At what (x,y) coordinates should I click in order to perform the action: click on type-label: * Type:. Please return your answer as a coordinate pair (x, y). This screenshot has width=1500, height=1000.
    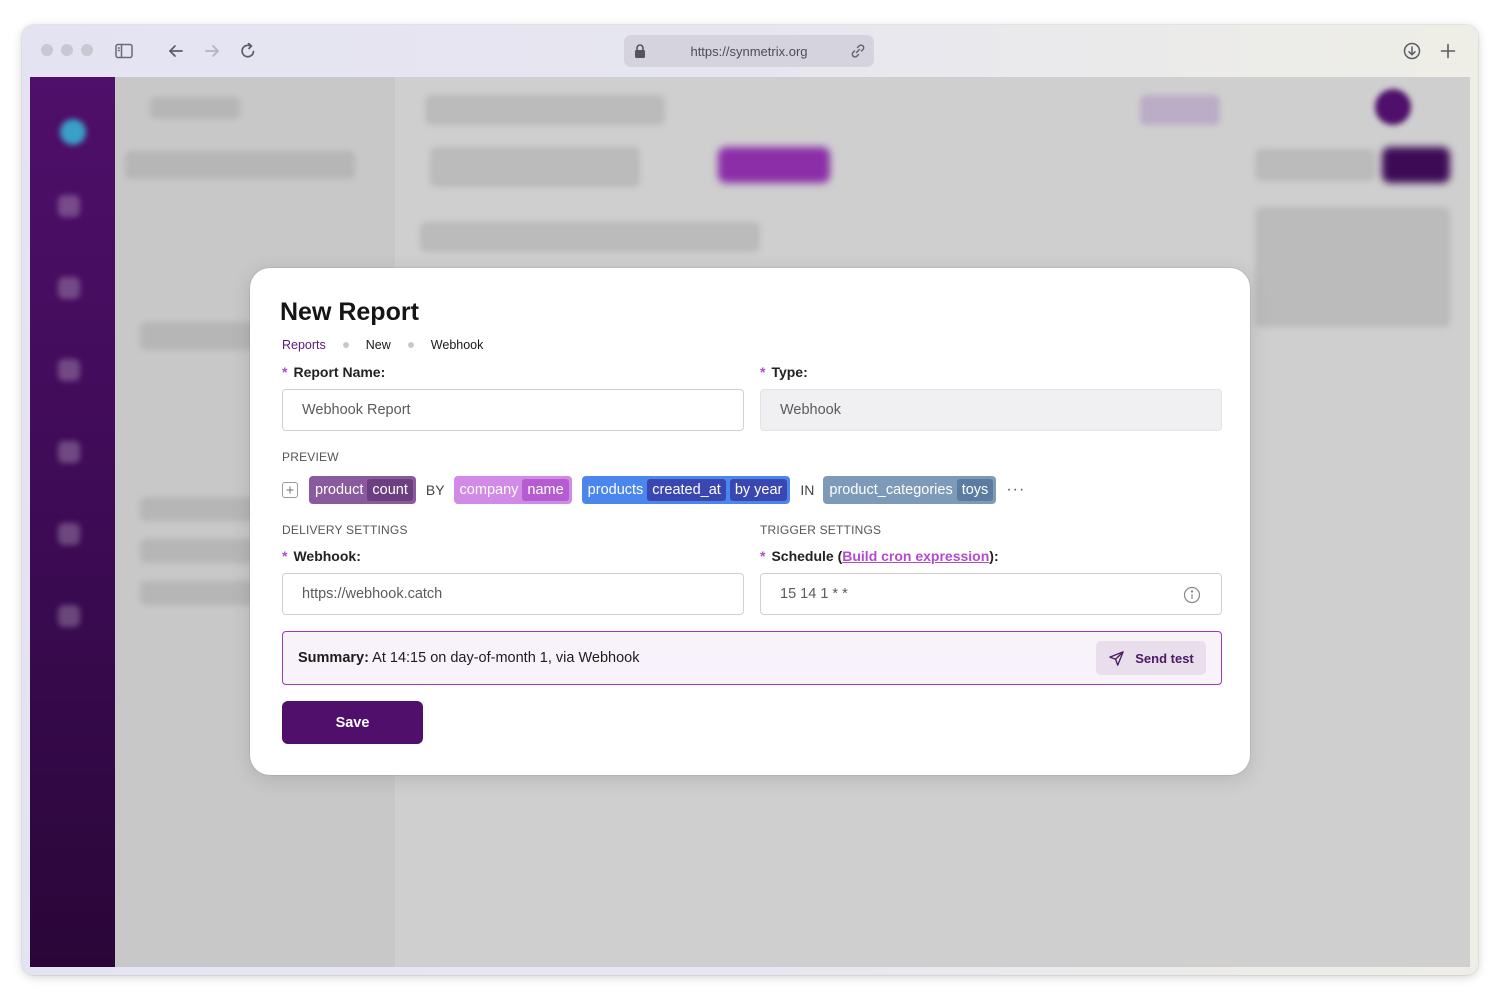
    Looking at the image, I should click on (784, 372).